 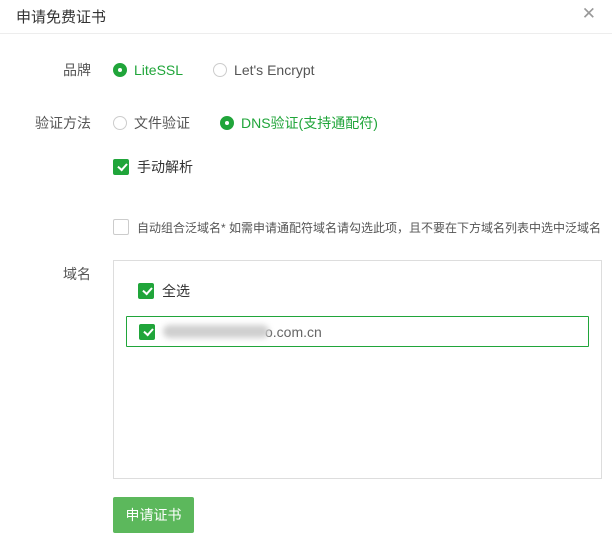 I want to click on radio-litessl-label: LiteSSL, so click(x=159, y=70).